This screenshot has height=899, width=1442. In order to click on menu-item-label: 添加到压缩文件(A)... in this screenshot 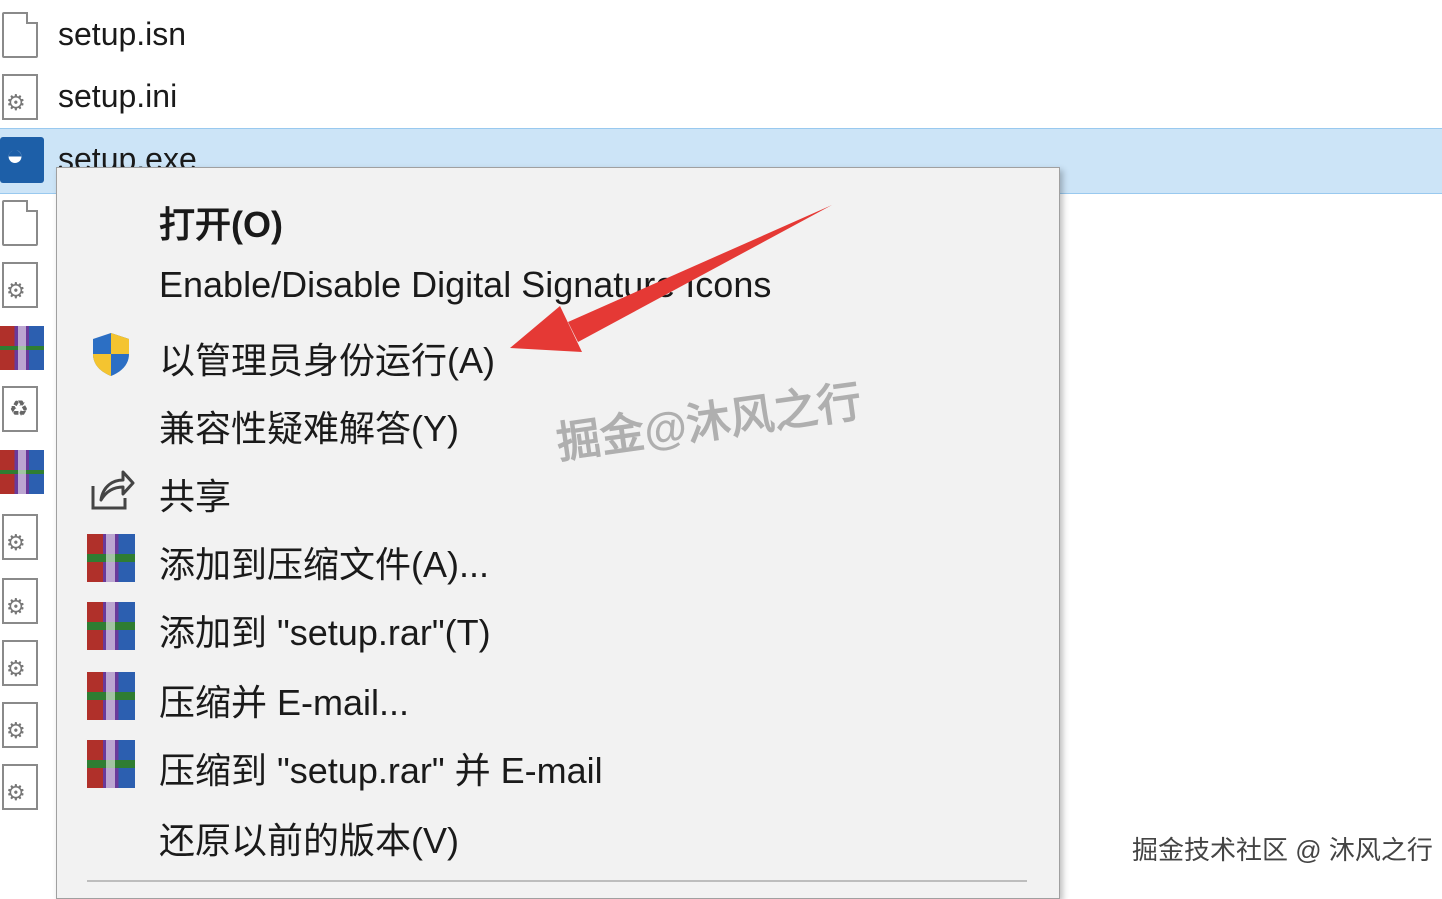, I will do `click(324, 564)`.